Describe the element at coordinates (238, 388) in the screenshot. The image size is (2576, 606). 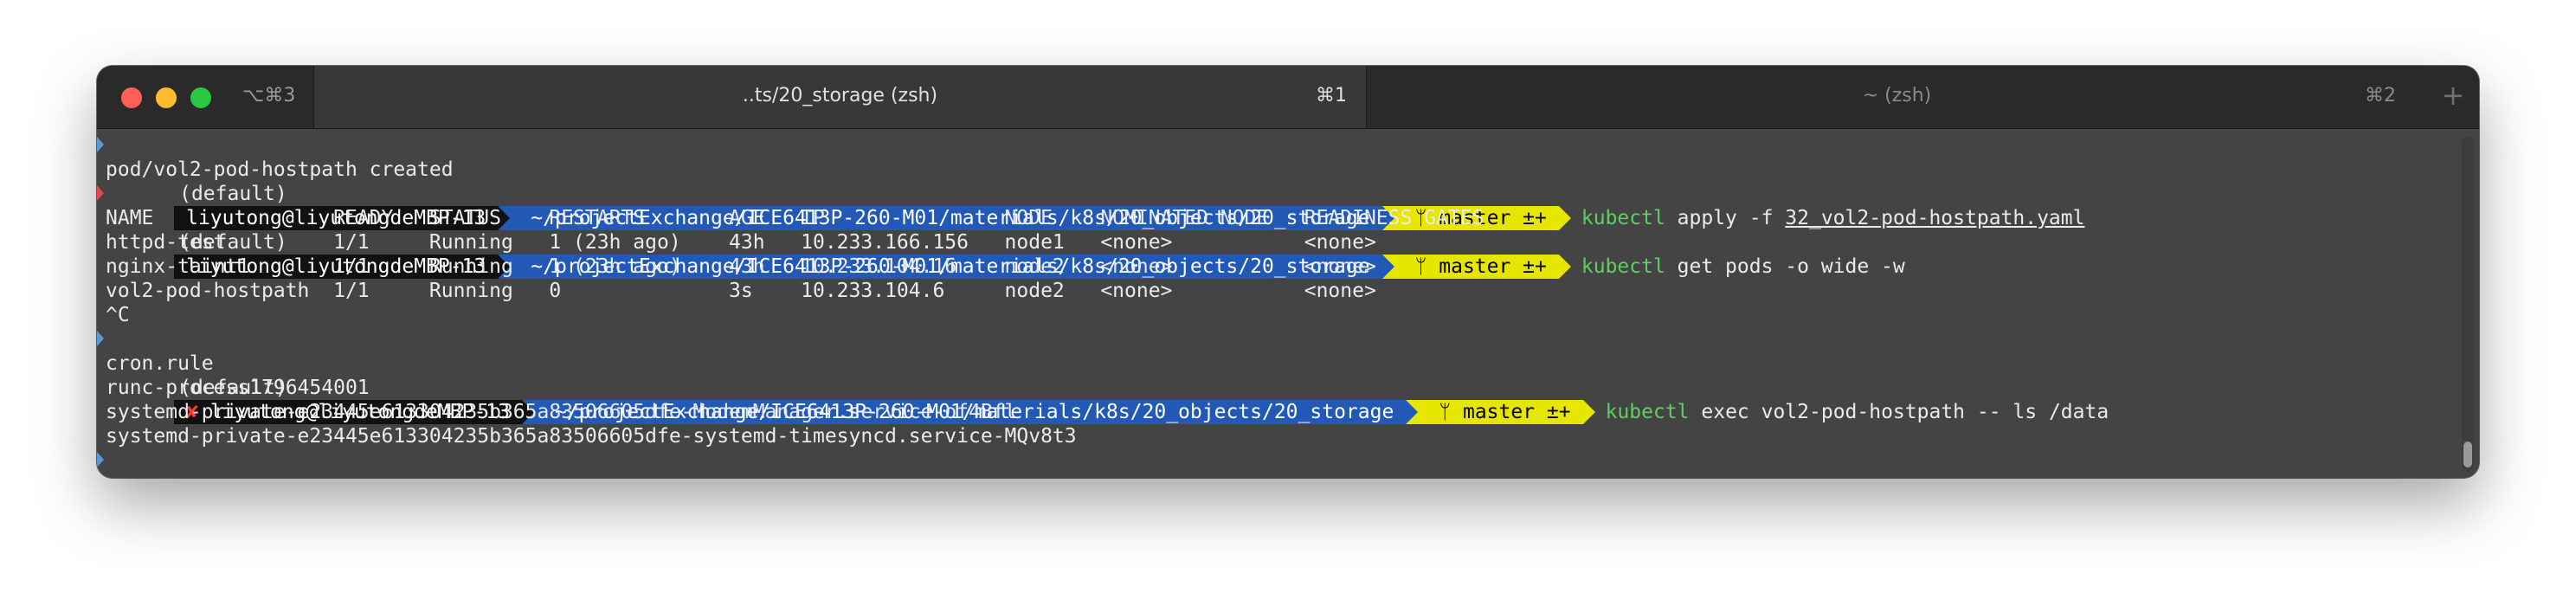
I see `output-line: runc-process1796454001` at that location.